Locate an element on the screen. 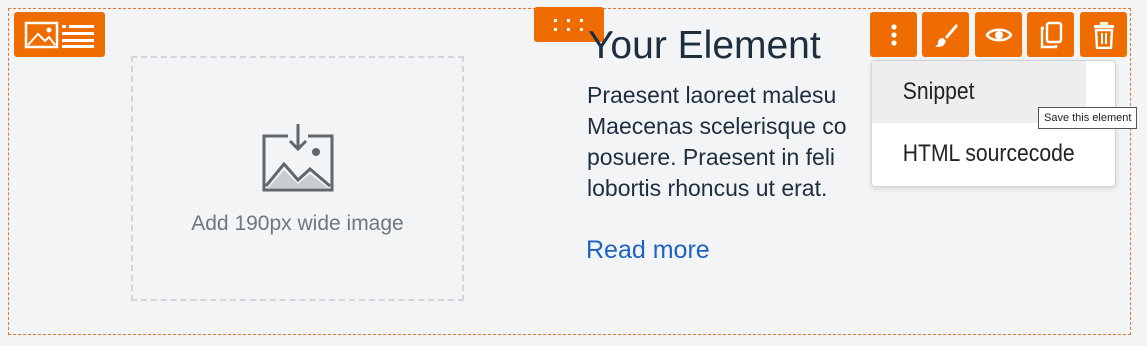 The width and height of the screenshot is (1147, 346). image-text-layout-icon is located at coordinates (59, 34).